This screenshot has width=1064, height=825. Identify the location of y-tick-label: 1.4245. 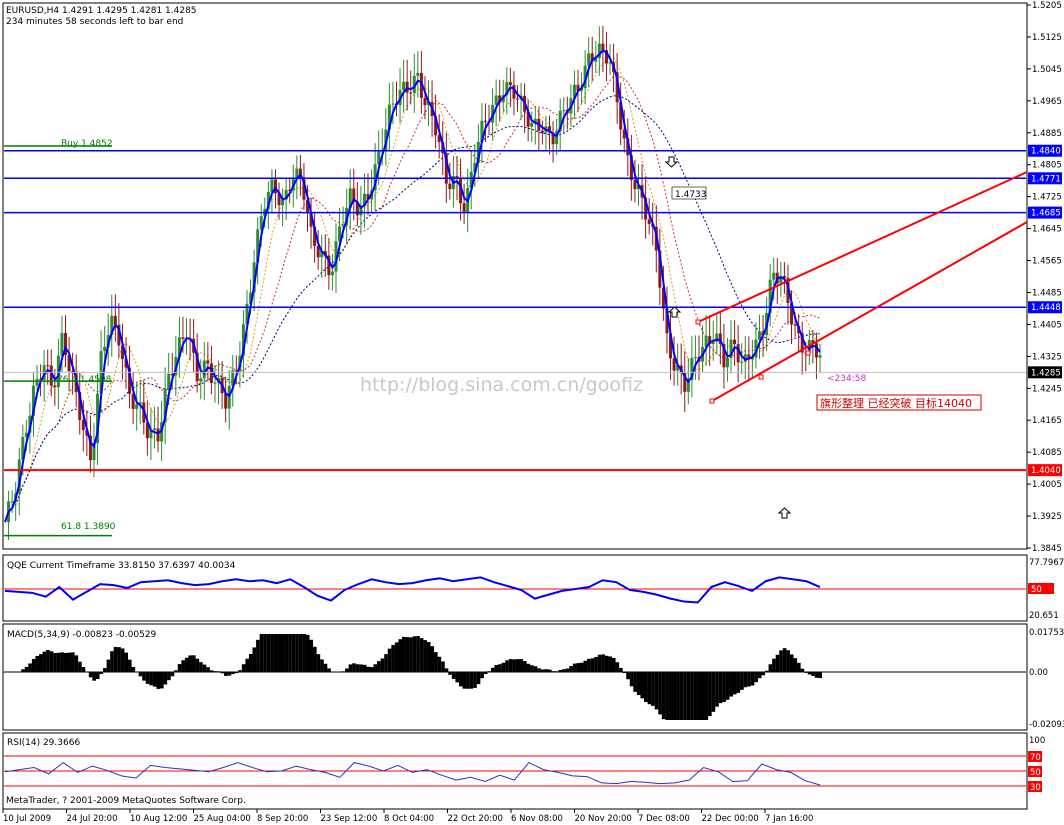
(1047, 389).